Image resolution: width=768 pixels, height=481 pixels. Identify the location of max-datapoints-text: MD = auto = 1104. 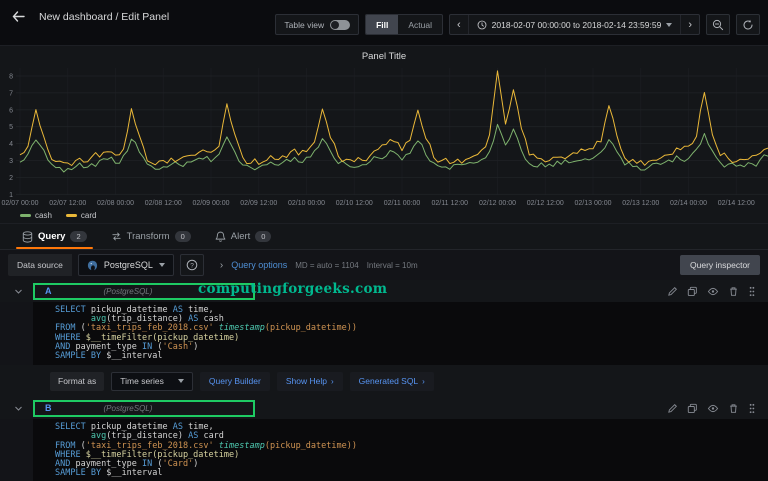
(327, 265).